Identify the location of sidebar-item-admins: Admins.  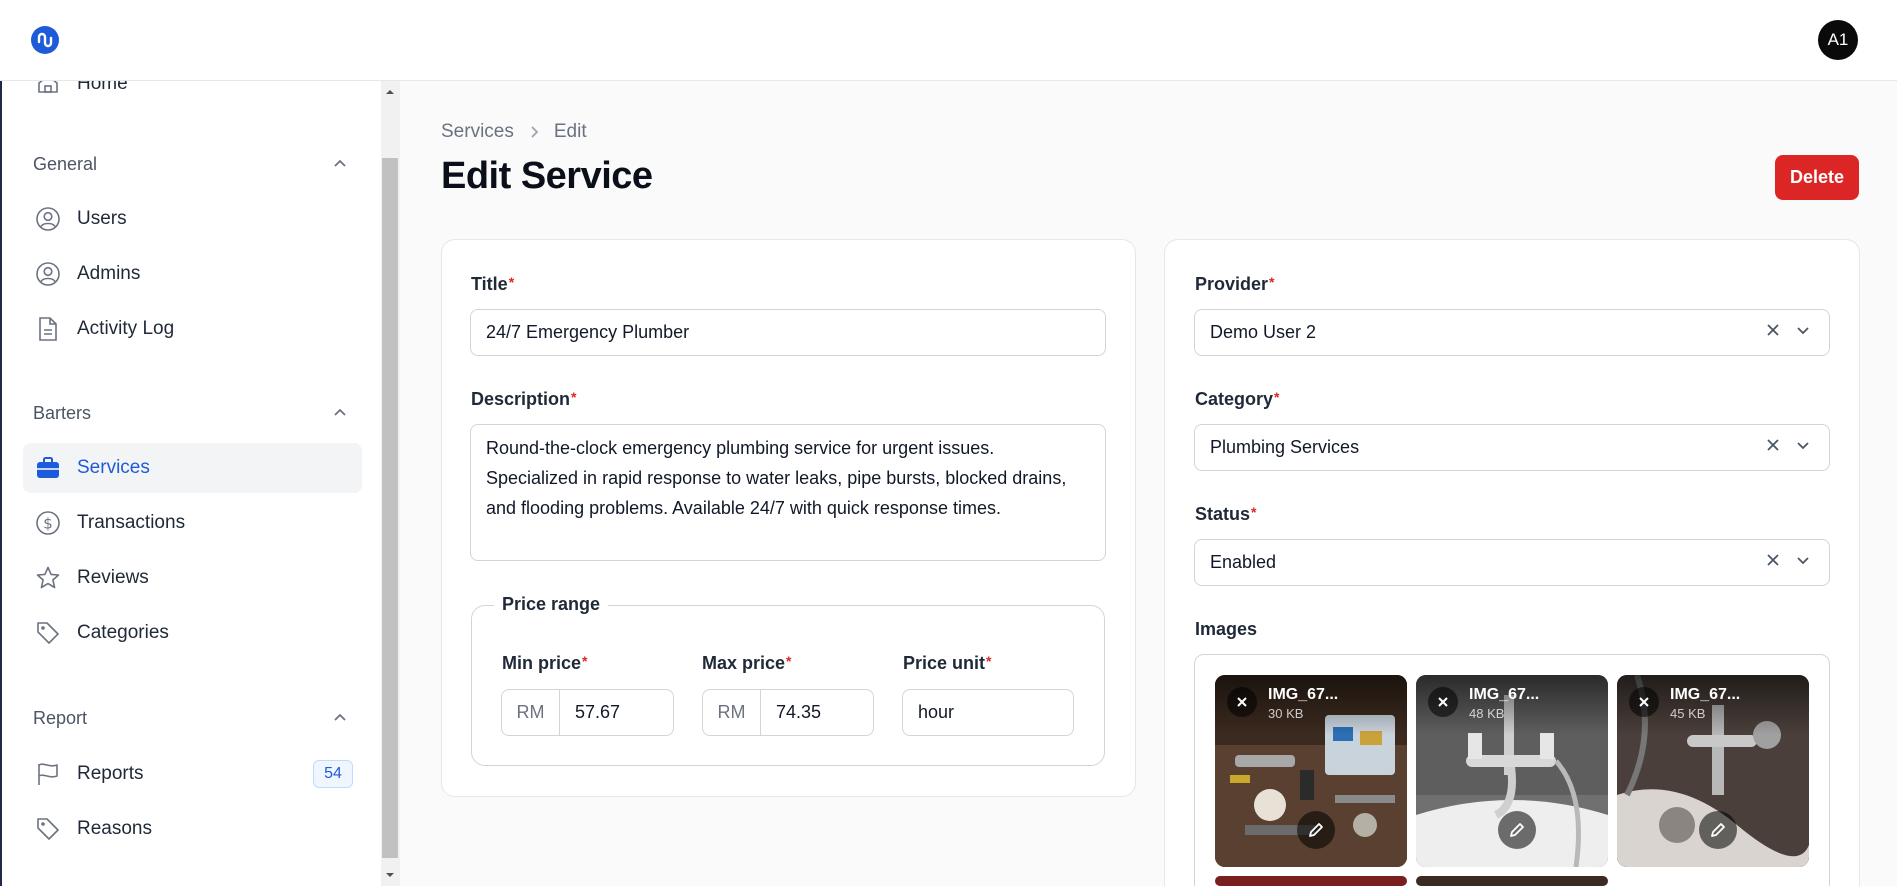
(192, 274).